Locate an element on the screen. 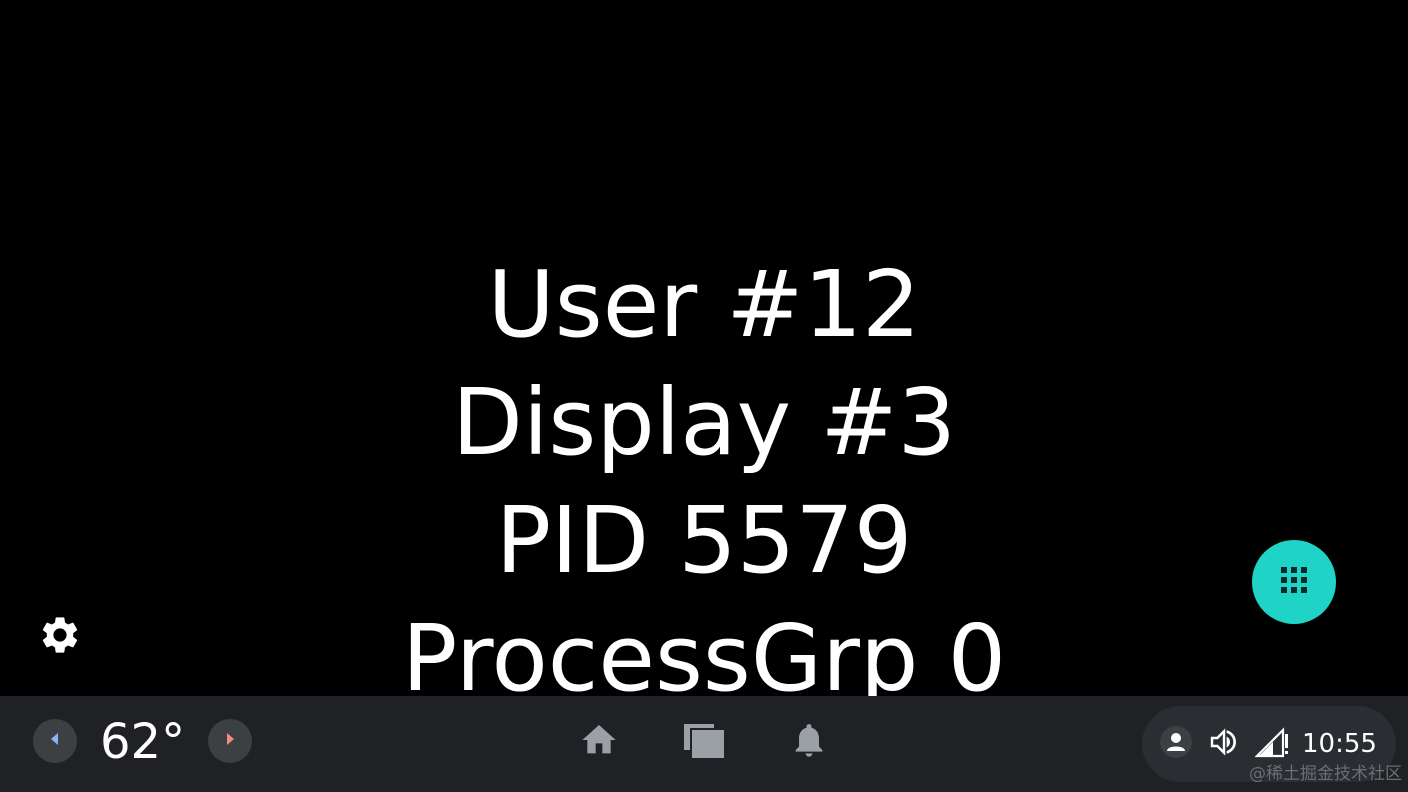  chevron-right-icon is located at coordinates (230, 741).